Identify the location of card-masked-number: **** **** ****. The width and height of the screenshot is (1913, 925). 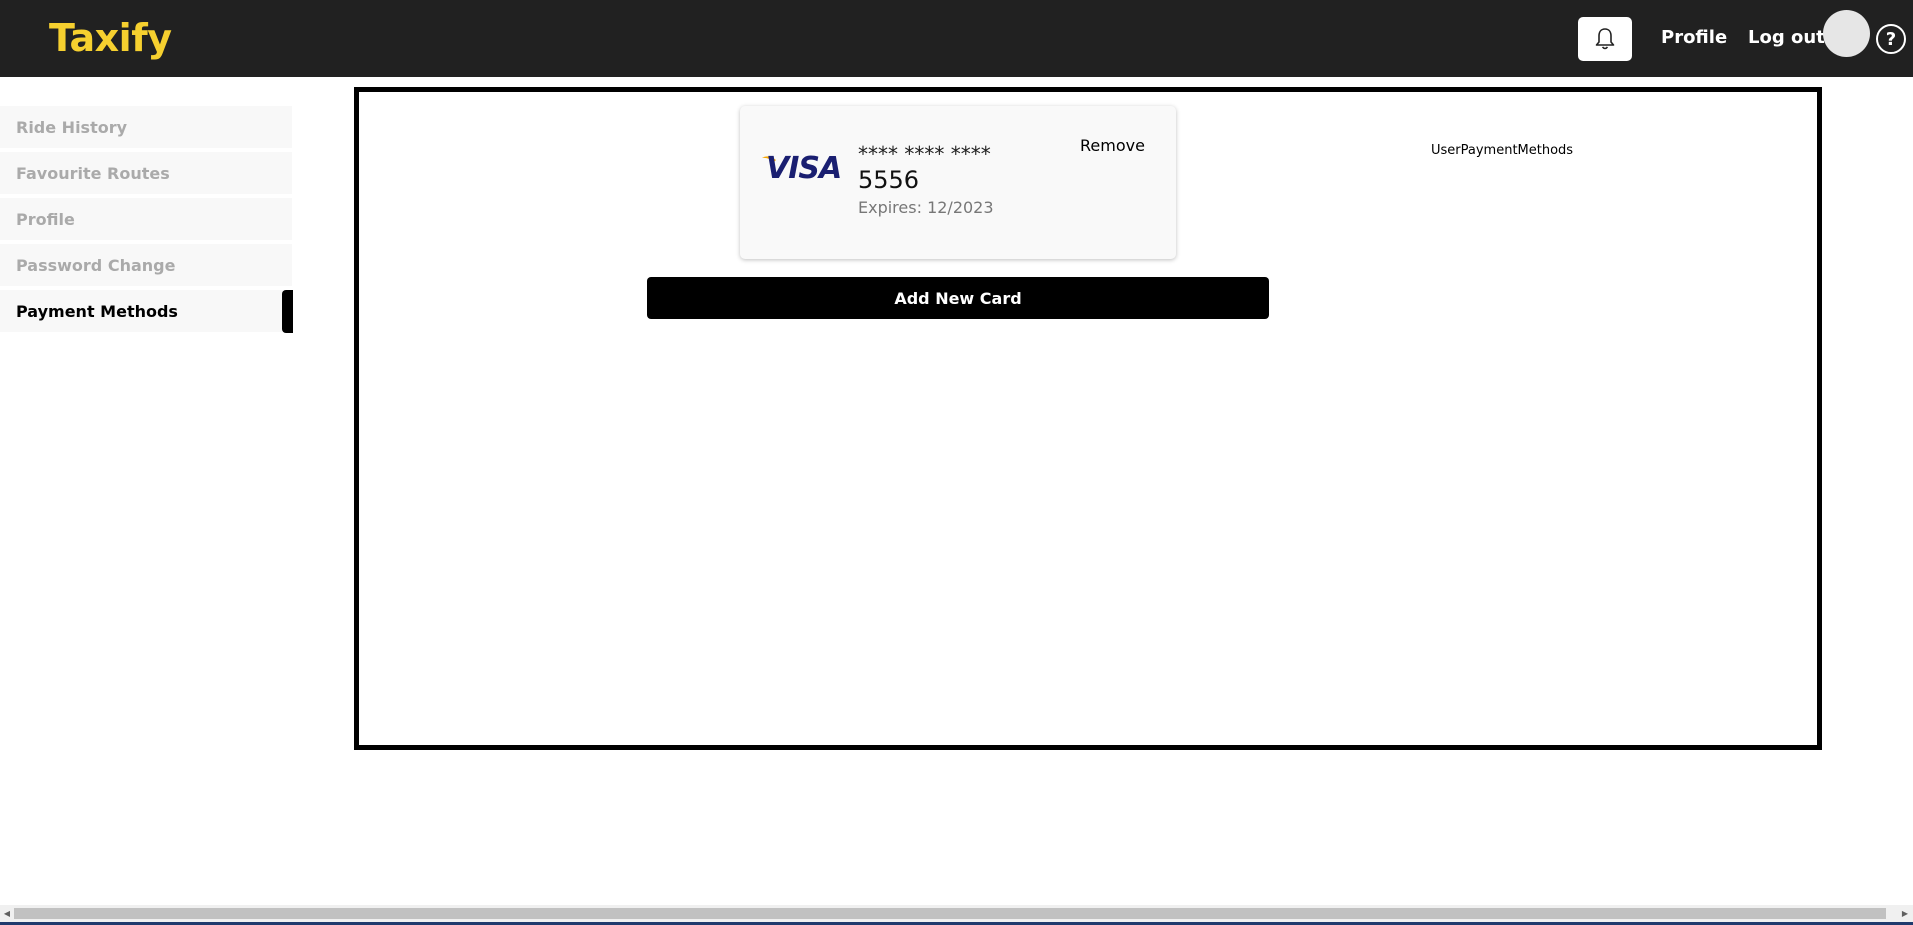
(924, 154).